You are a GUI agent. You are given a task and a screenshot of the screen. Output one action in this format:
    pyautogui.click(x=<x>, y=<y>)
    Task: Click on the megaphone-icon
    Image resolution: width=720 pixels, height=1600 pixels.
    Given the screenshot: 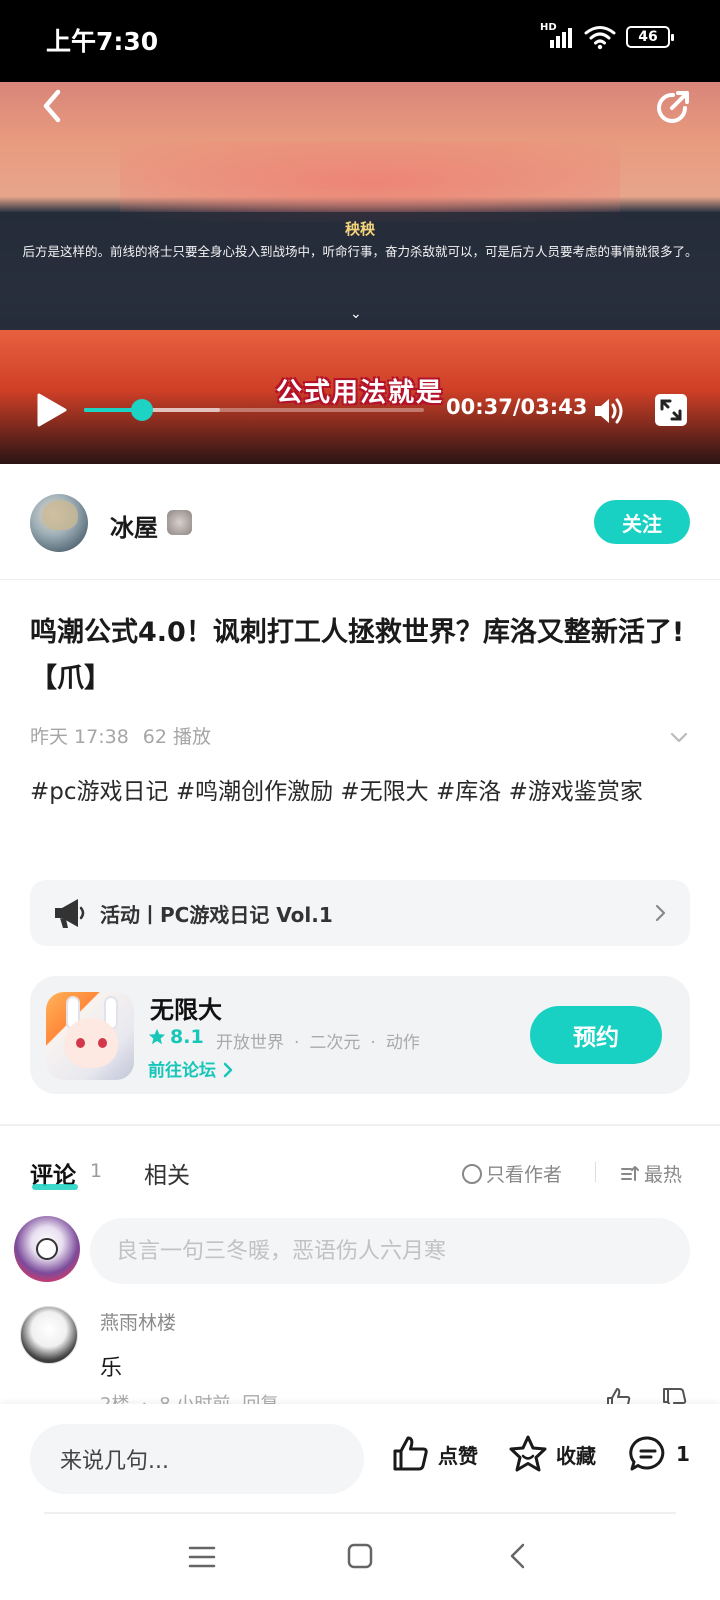 What is the action you would take?
    pyautogui.click(x=70, y=913)
    